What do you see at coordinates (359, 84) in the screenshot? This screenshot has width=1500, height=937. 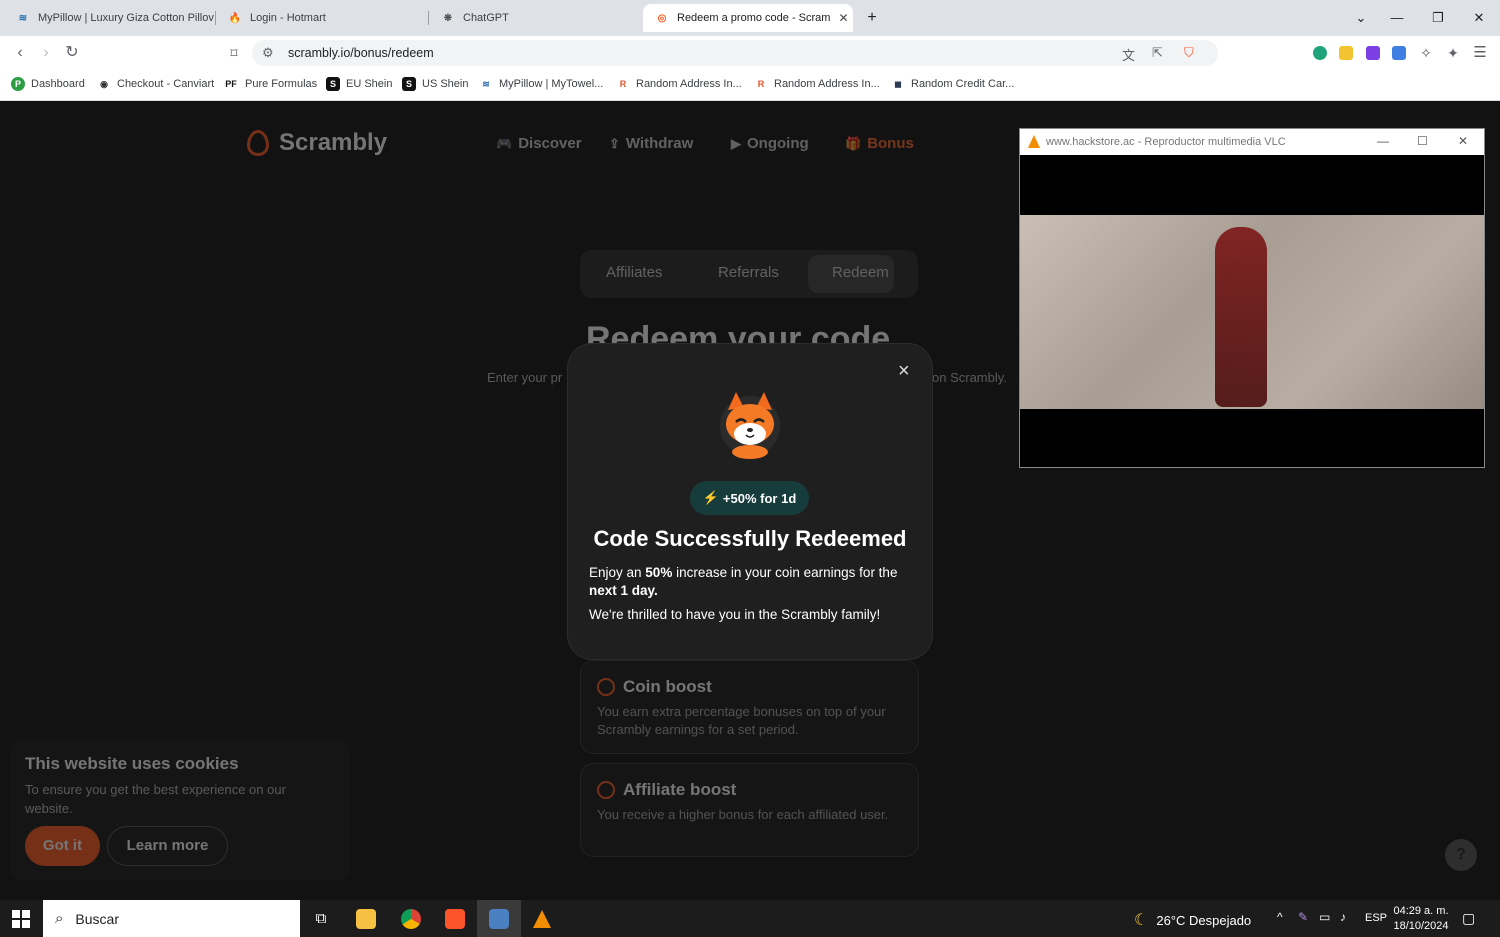 I see `bookmark-eu-shein: S EU Shein` at bounding box center [359, 84].